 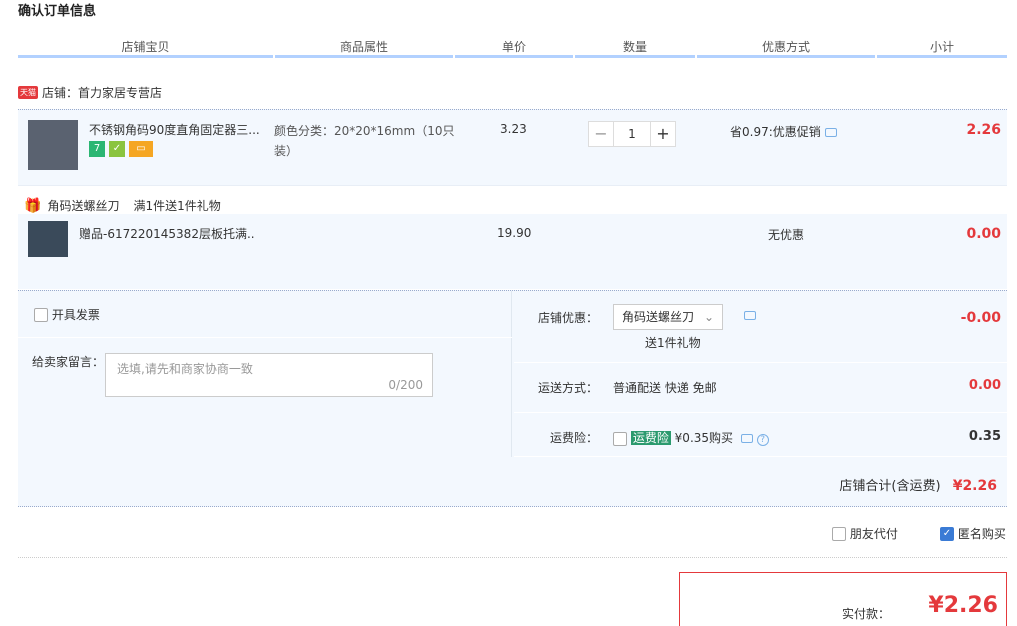 I want to click on insurance-checkbox, so click(x=620, y=438).